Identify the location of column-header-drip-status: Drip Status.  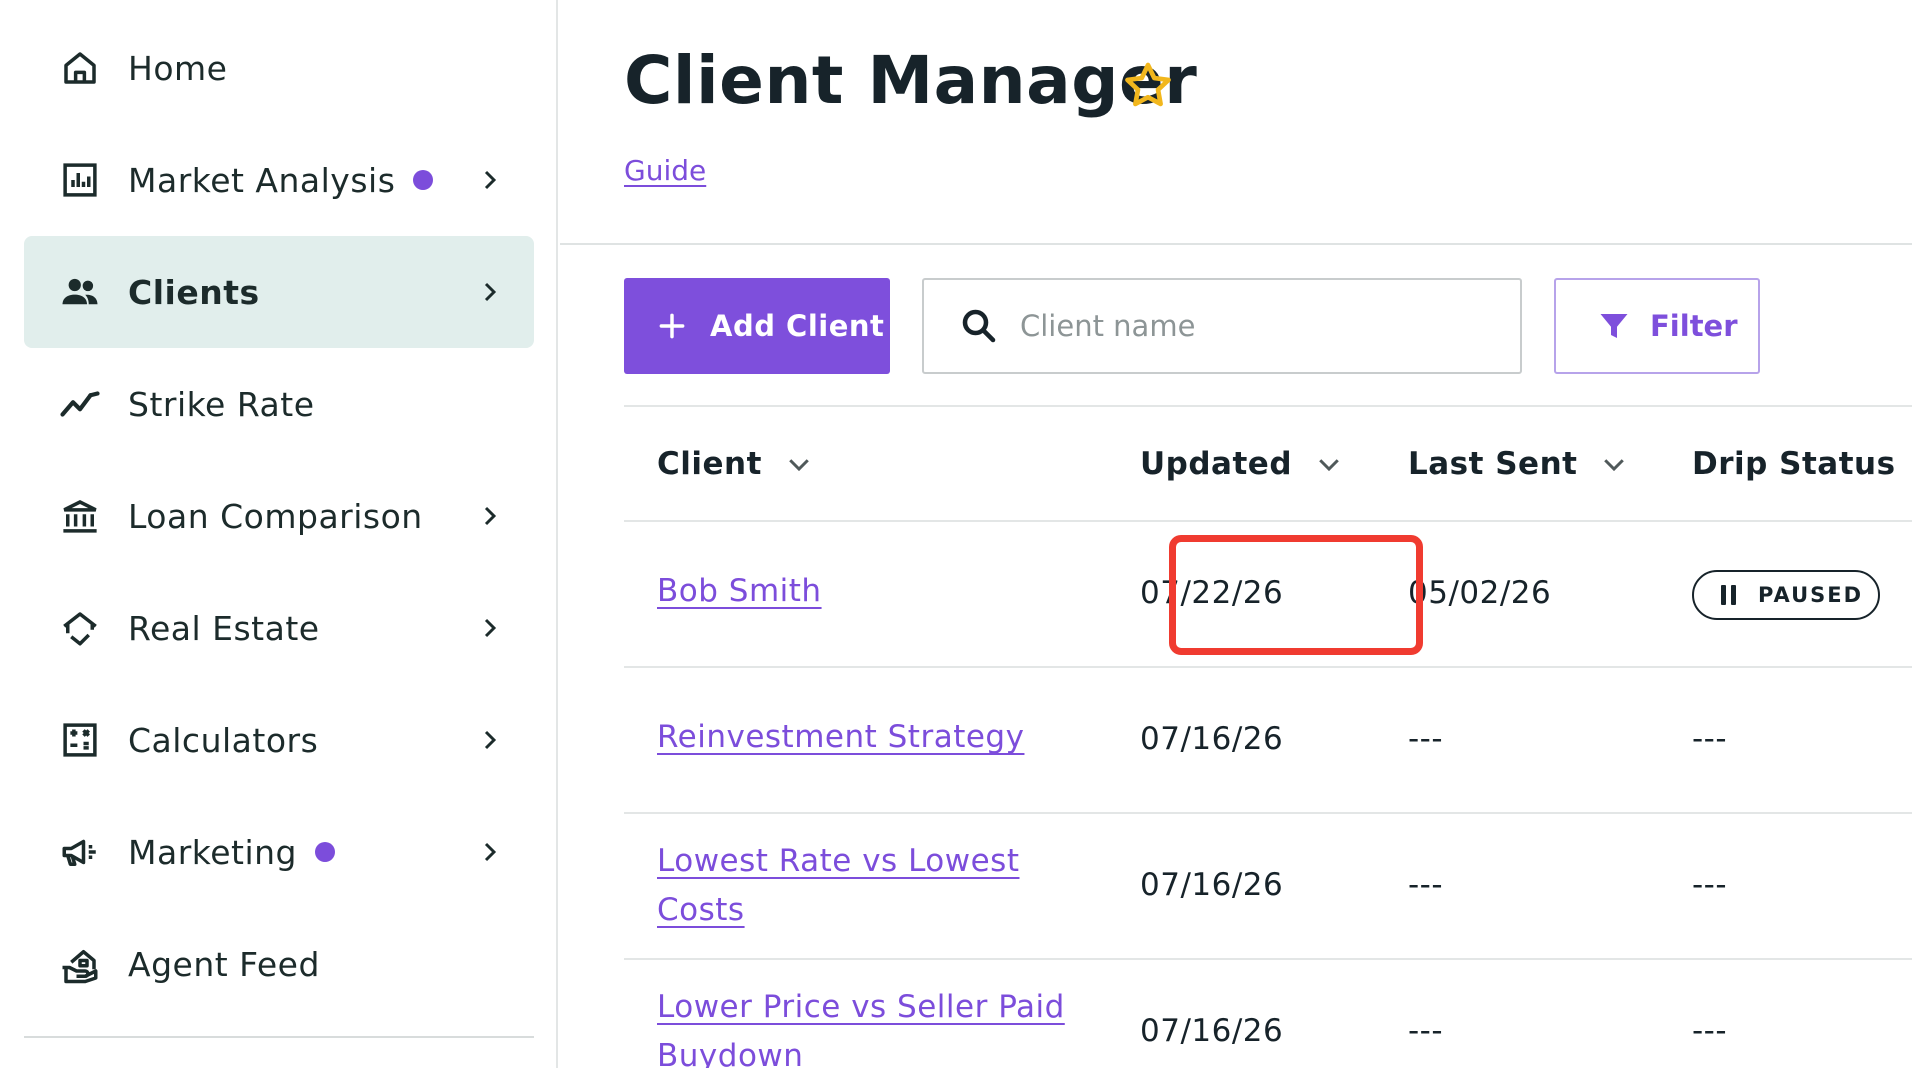
(1802, 464).